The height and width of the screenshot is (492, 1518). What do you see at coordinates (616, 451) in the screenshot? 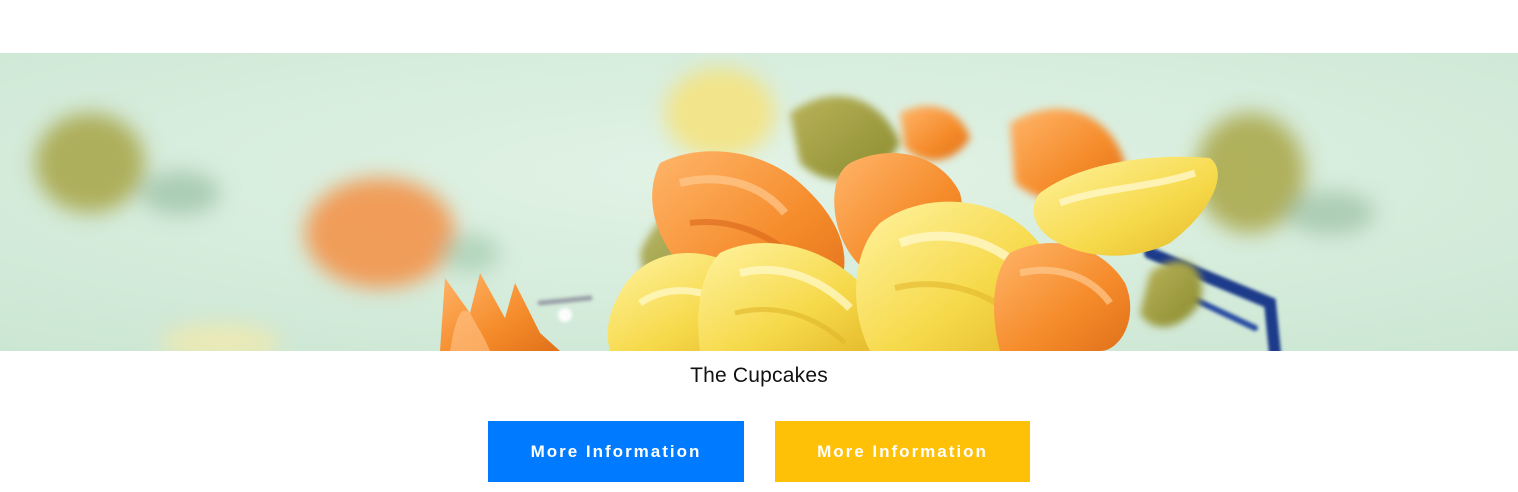
I see `more-information-button-primary: More Information` at bounding box center [616, 451].